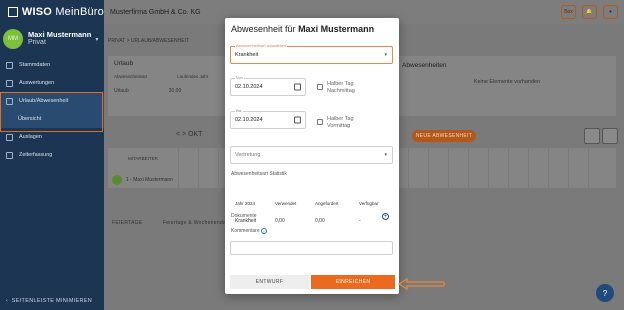 This screenshot has height=310, width=624. I want to click on user-menu: MM Maxi Mustermann Privat ▾, so click(53, 39).